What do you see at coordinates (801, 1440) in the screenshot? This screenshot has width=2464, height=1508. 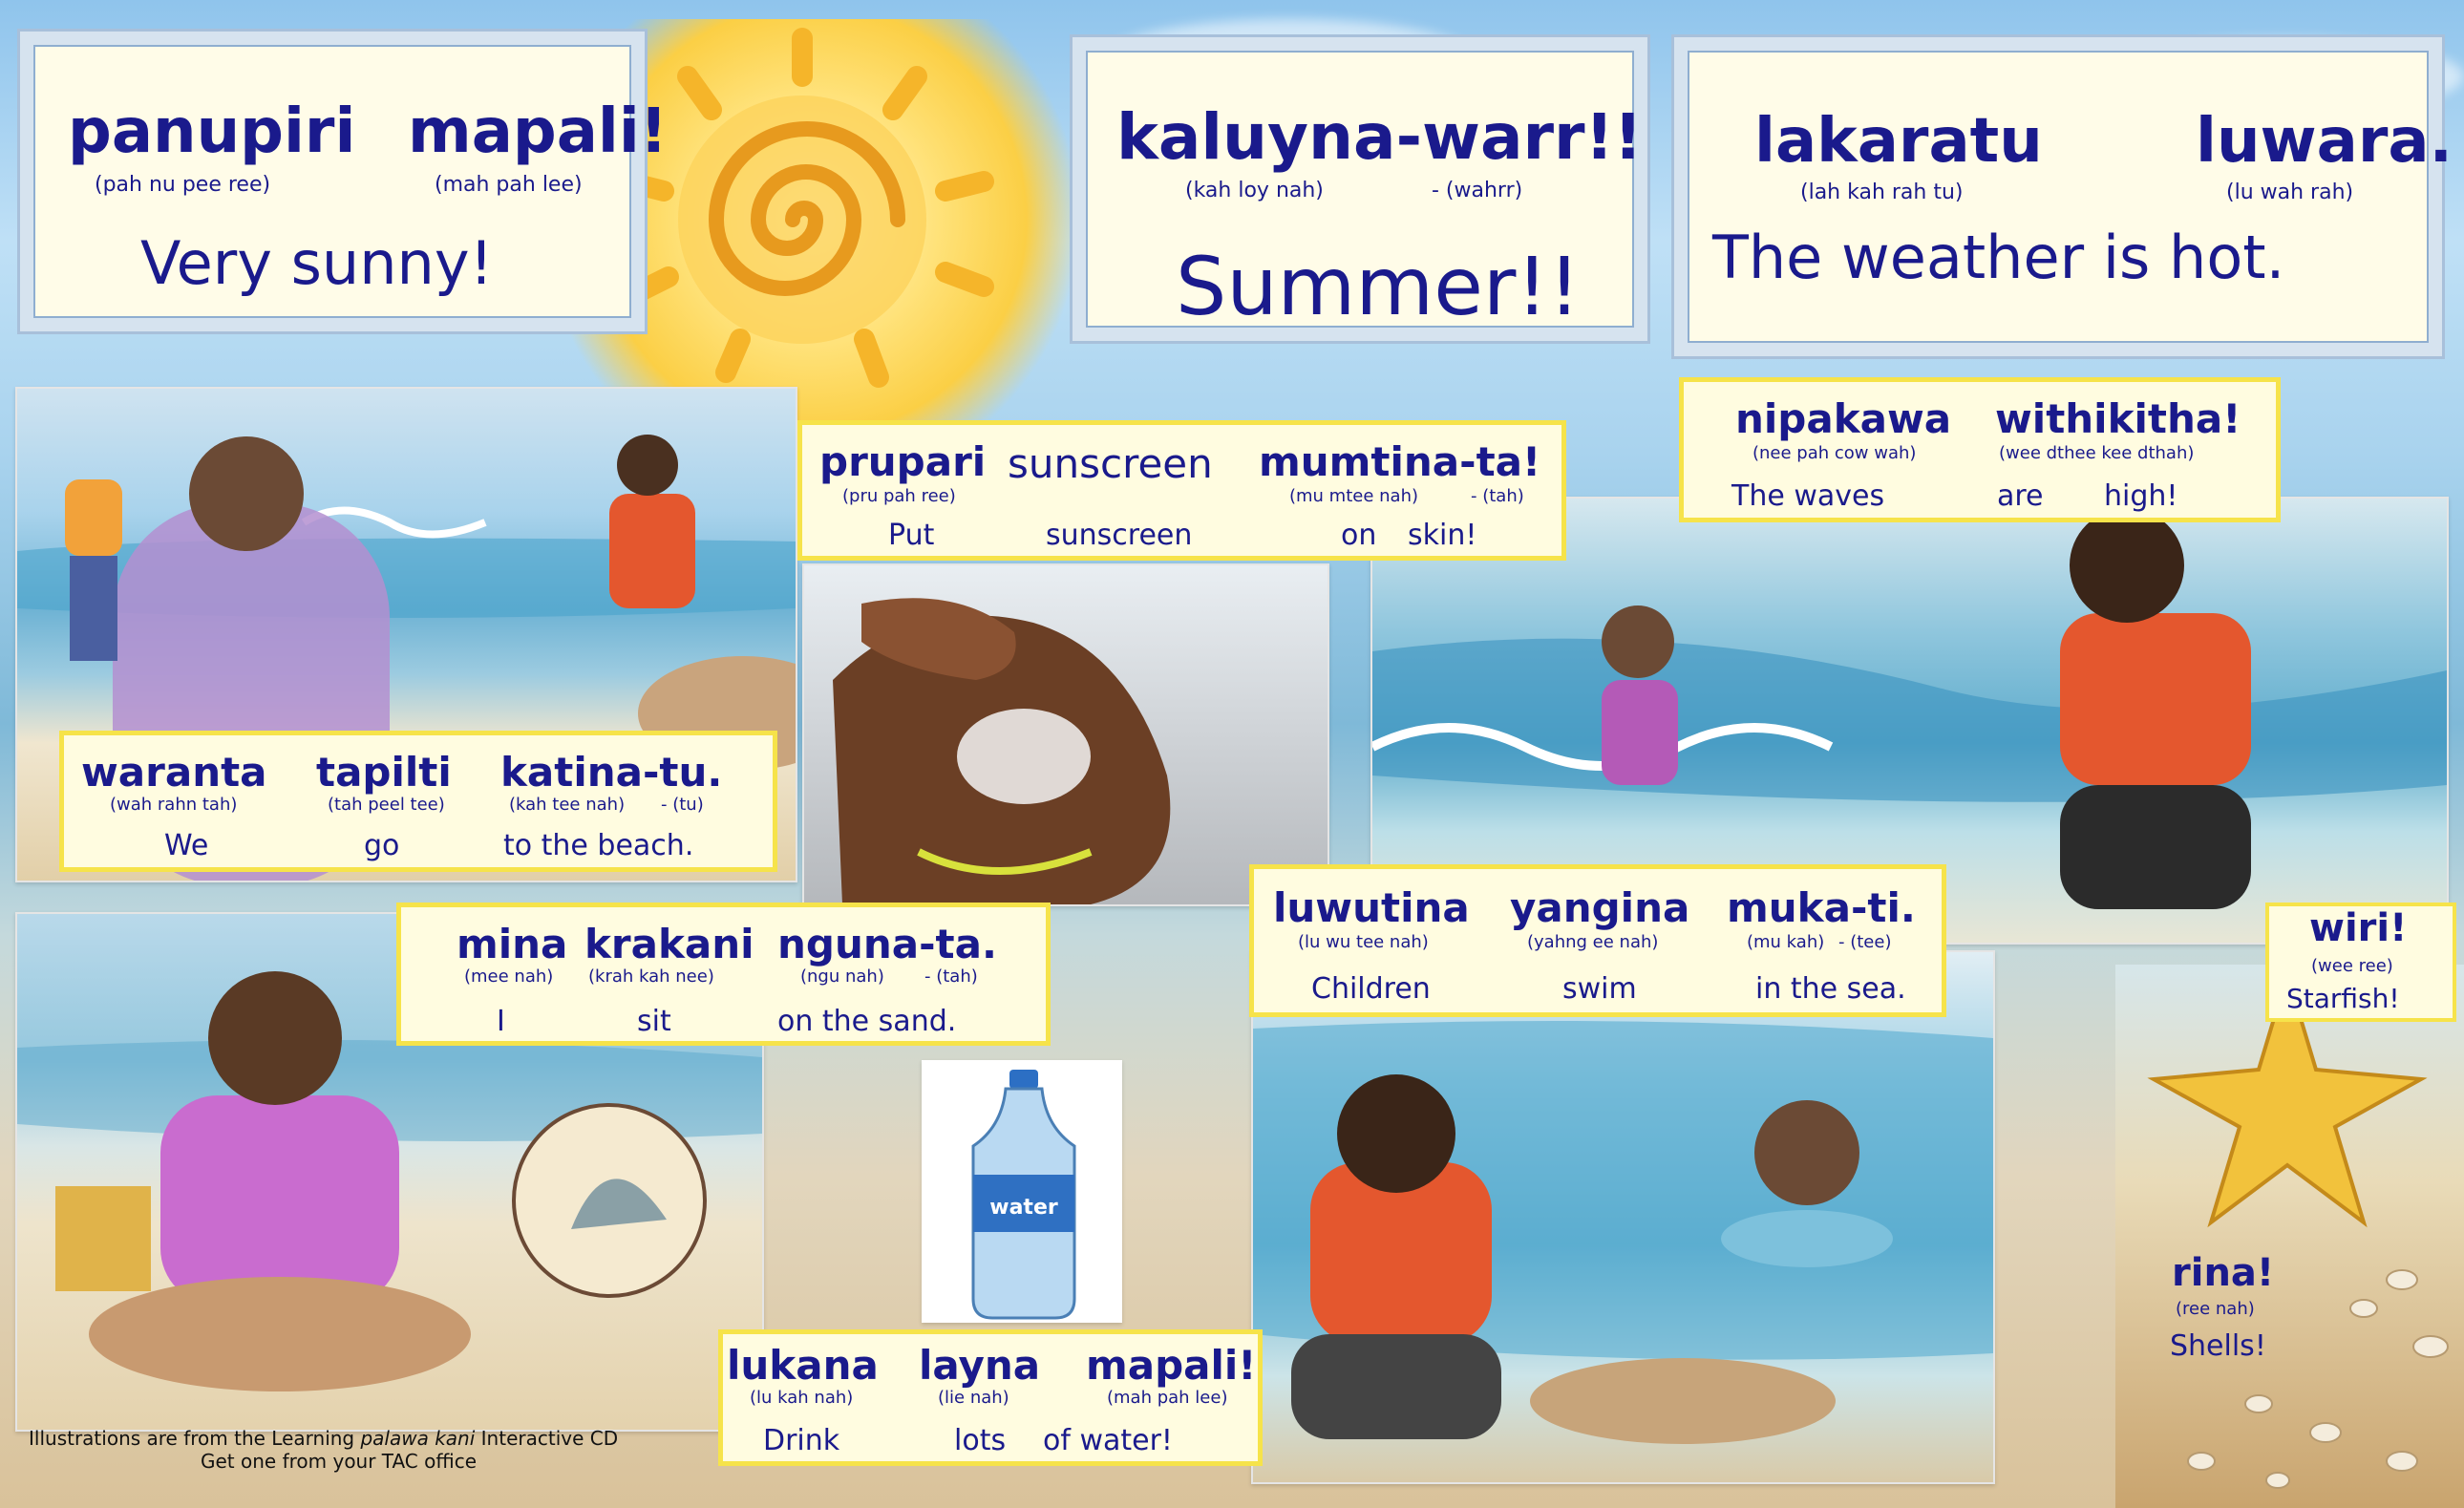 I see `english-drink: Drink` at bounding box center [801, 1440].